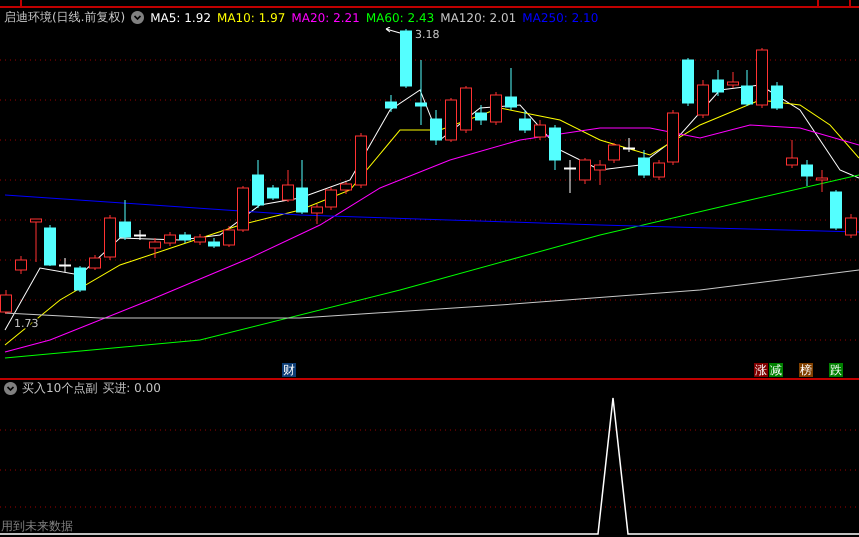 The height and width of the screenshot is (537, 859). Describe the element at coordinates (251, 17) in the screenshot. I see `indicator-value: MA10: 1.97` at that location.